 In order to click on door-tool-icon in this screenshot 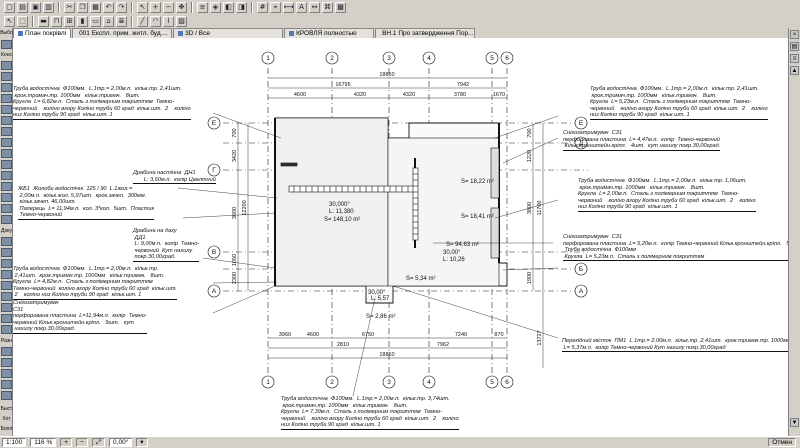, I will do `click(6, 76)`.